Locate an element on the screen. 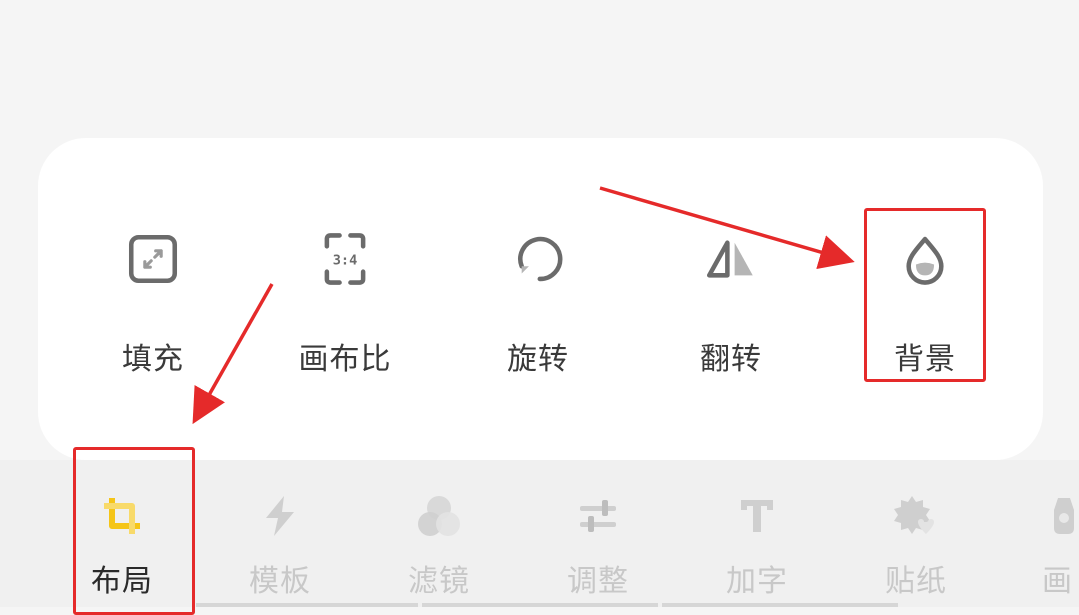  flip-label: 翻转 is located at coordinates (731, 359).